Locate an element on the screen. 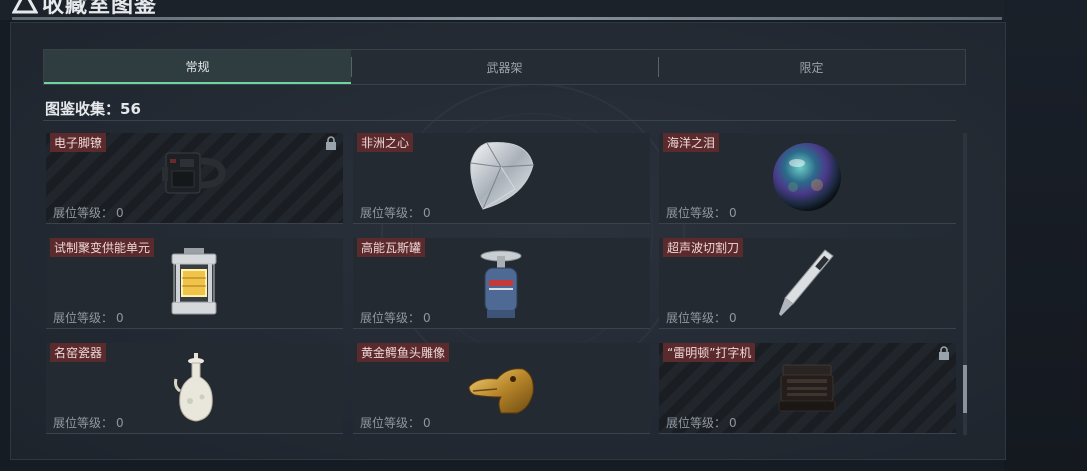 The width and height of the screenshot is (1087, 471). background-right is located at coordinates (1045, 235).